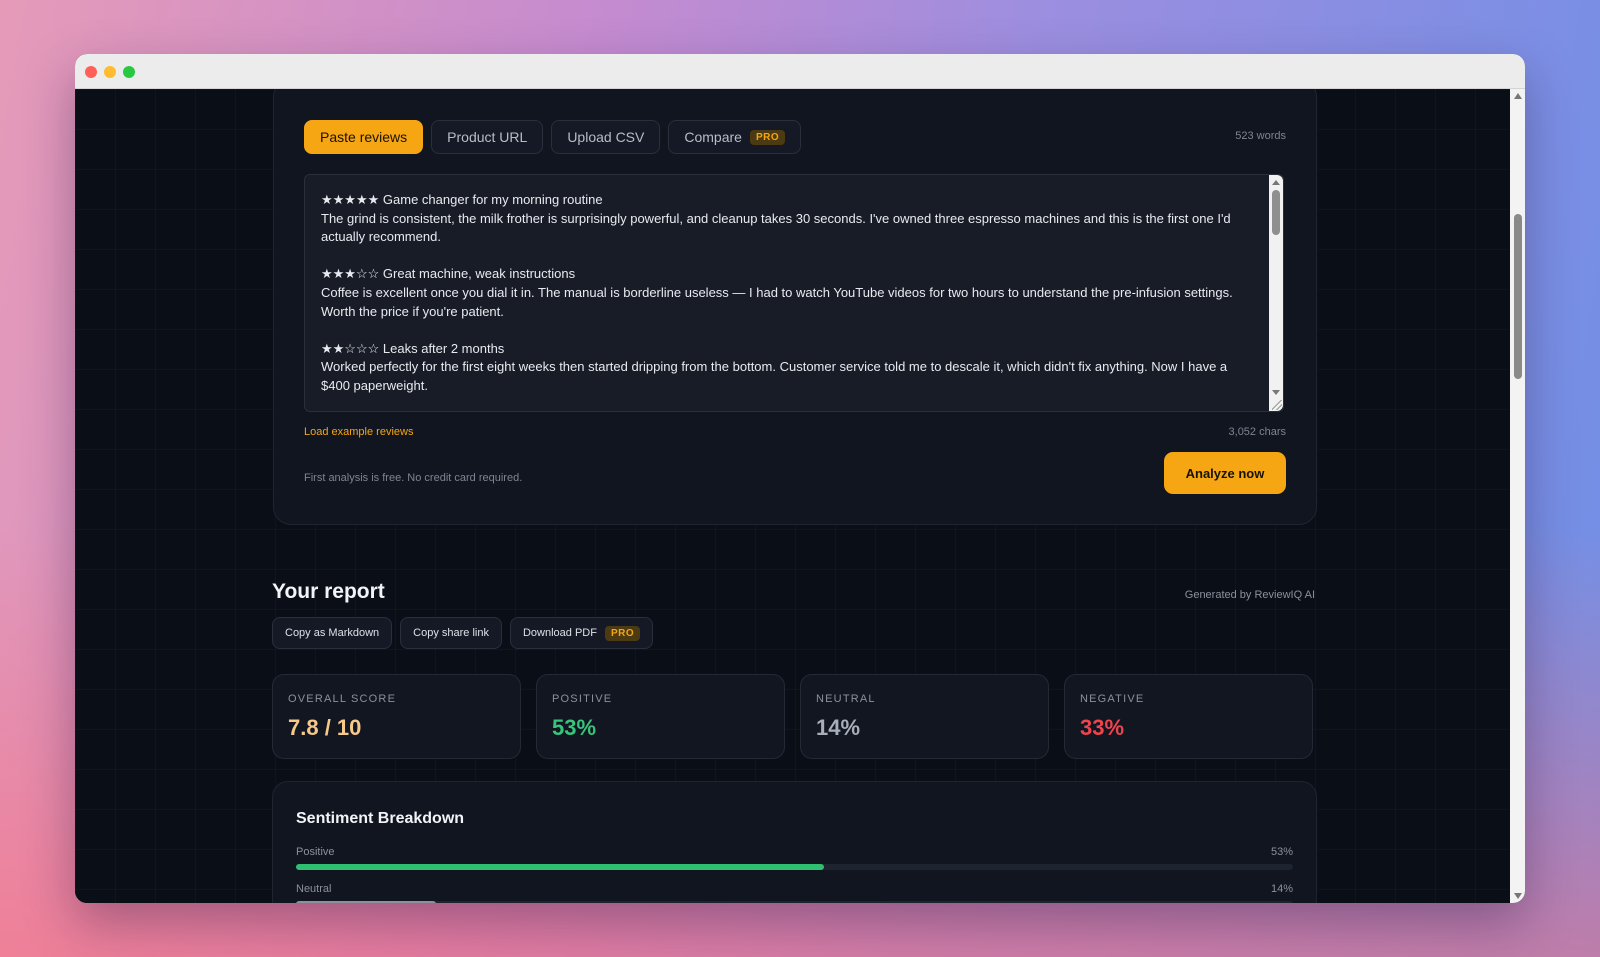 The width and height of the screenshot is (1600, 957). I want to click on tab-paste-reviews: Paste reviews, so click(364, 137).